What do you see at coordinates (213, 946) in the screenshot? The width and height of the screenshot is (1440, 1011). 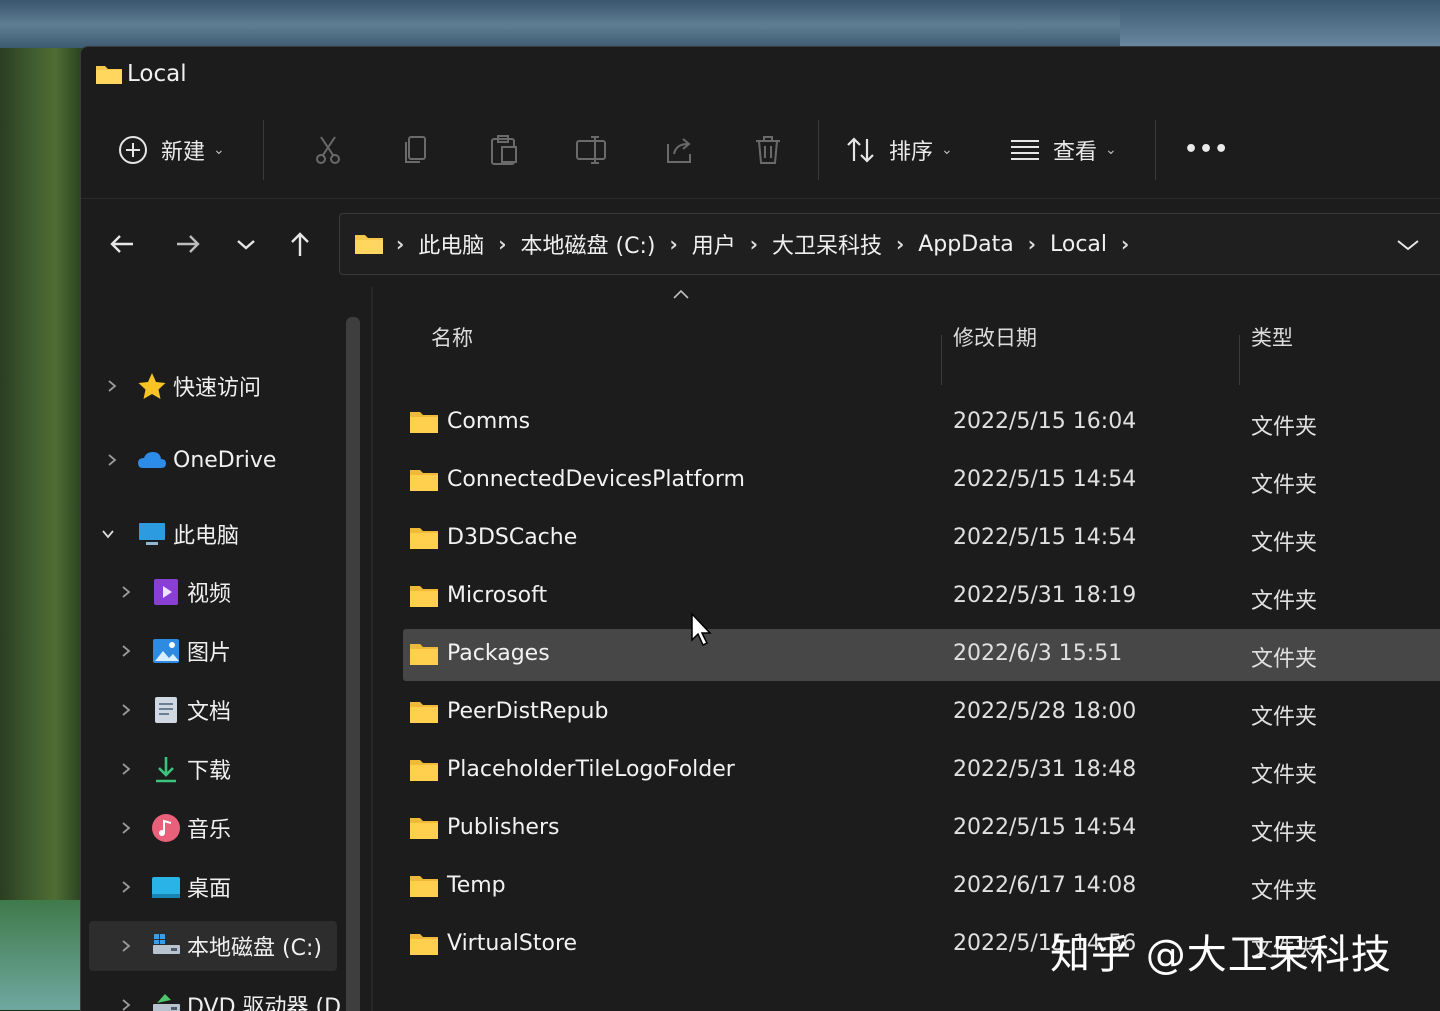 I see `sidebar-item-local-disk-c: 本地磁盘 (C:)` at bounding box center [213, 946].